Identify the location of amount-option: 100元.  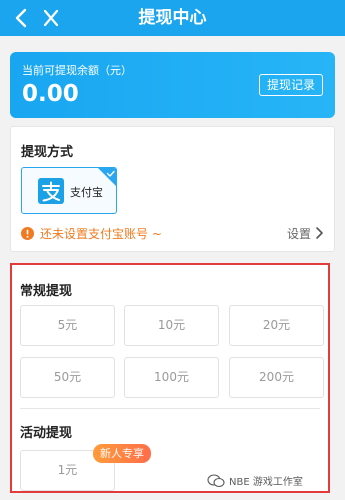
(171, 377).